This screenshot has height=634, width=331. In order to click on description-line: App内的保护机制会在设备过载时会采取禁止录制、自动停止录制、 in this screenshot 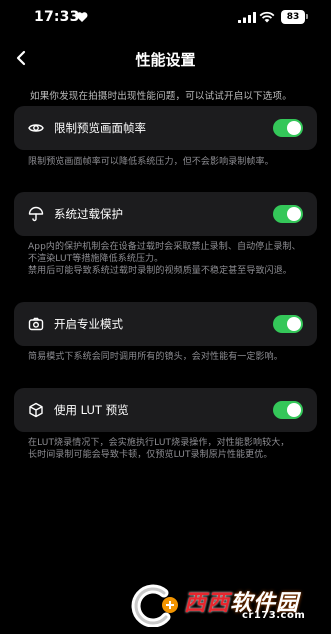, I will do `click(164, 247)`.